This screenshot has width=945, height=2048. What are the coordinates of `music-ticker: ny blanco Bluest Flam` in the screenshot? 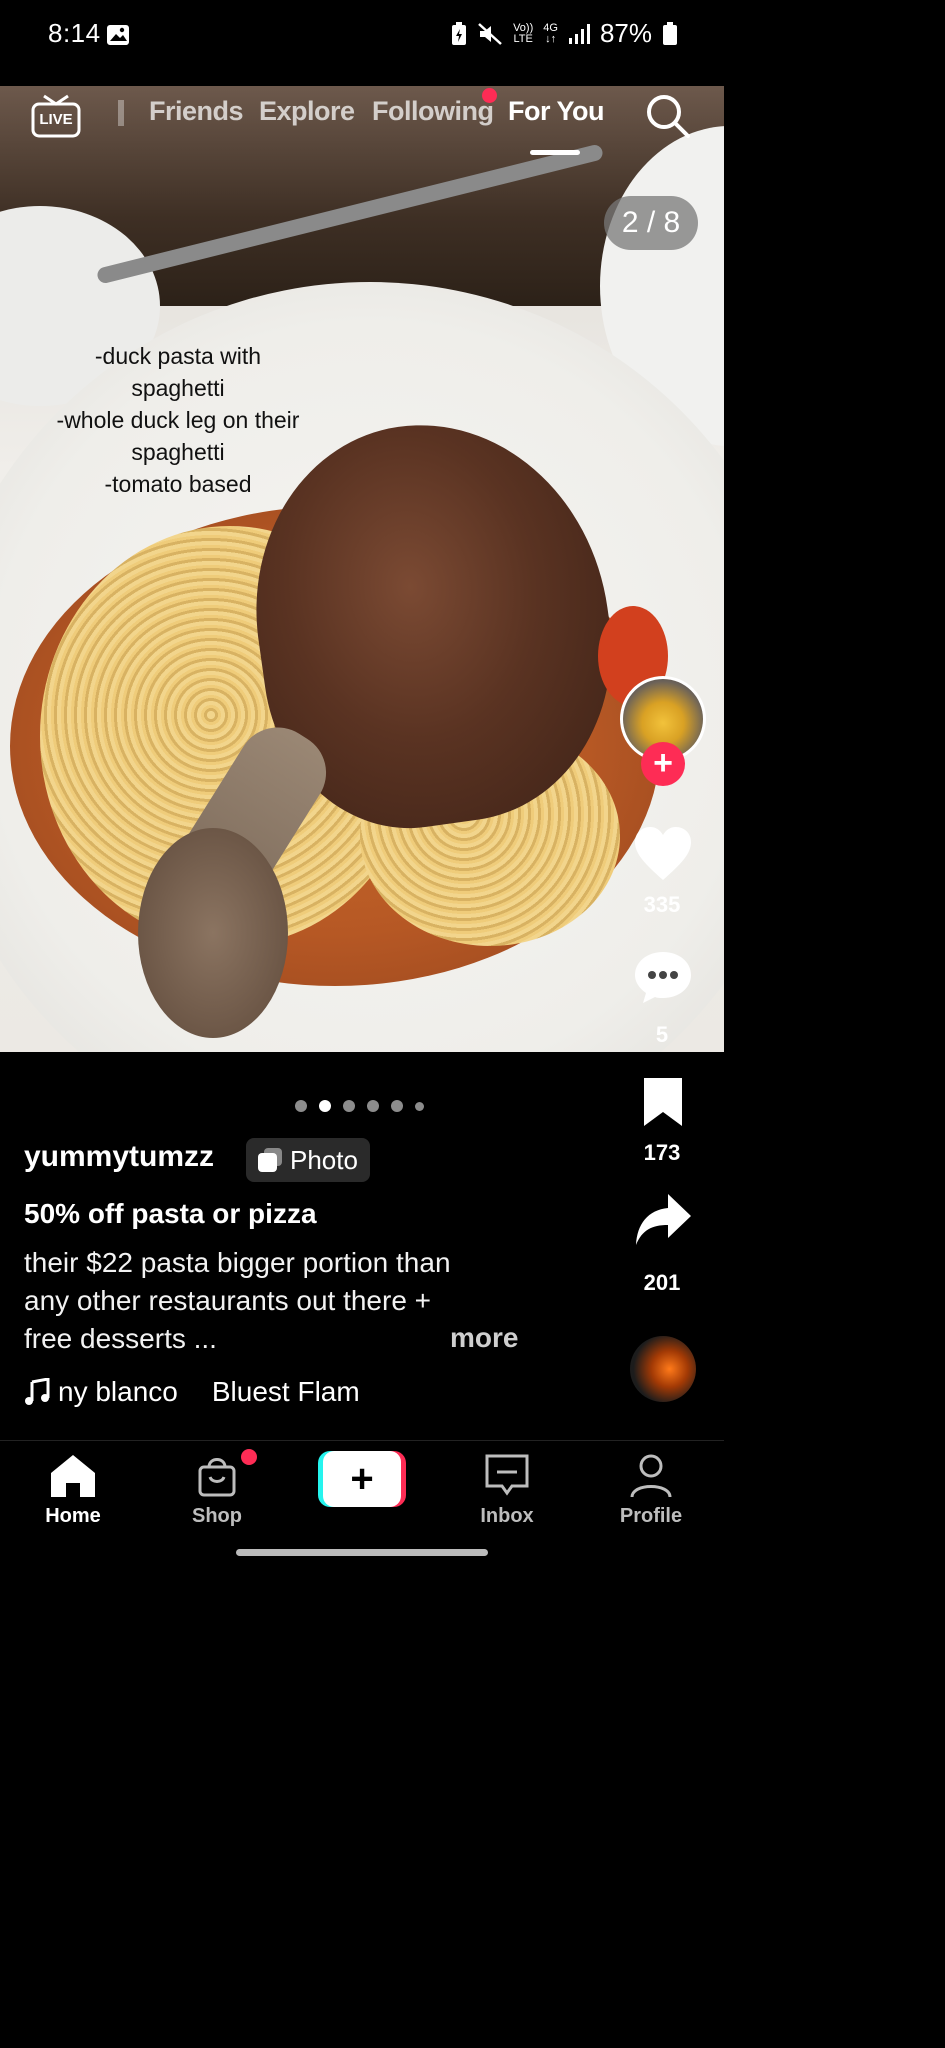 It's located at (198, 1392).